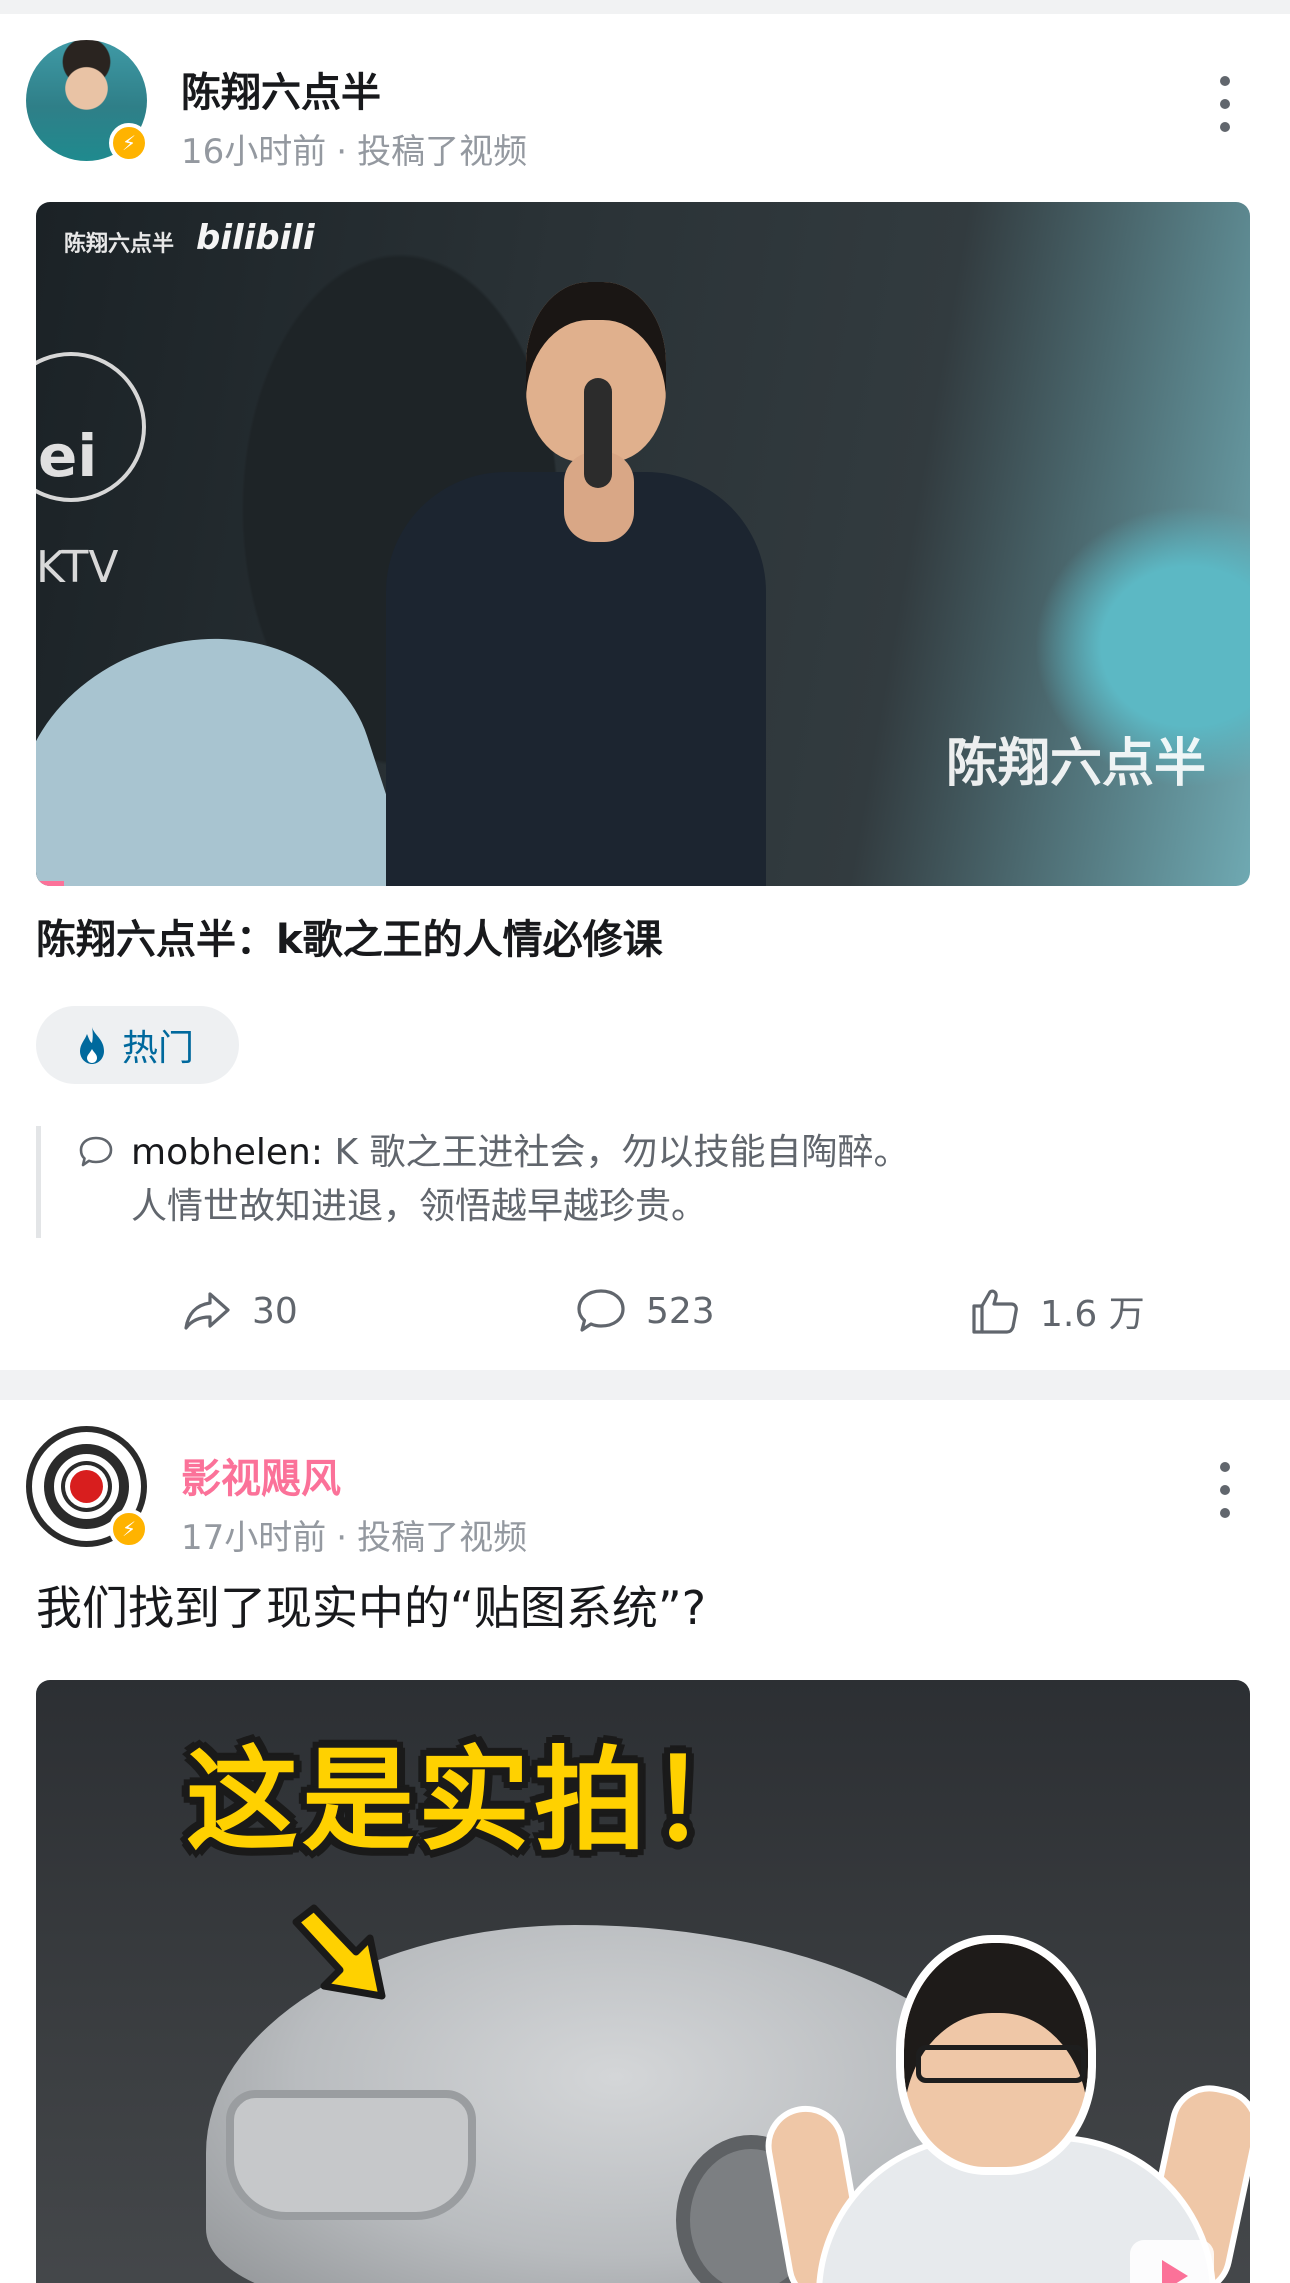  I want to click on thumbnail-headline: 这是实拍！, so click(476, 1801).